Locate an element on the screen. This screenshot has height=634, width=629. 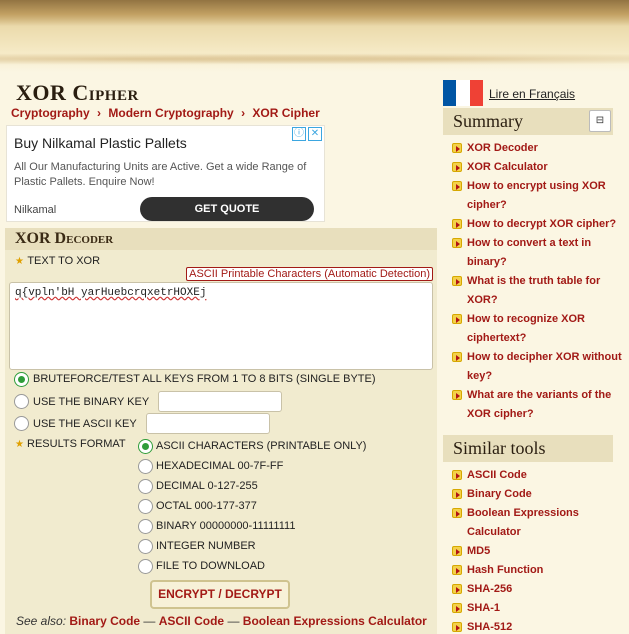
similar-tool-item: SHA-256 is located at coordinates (539, 589).